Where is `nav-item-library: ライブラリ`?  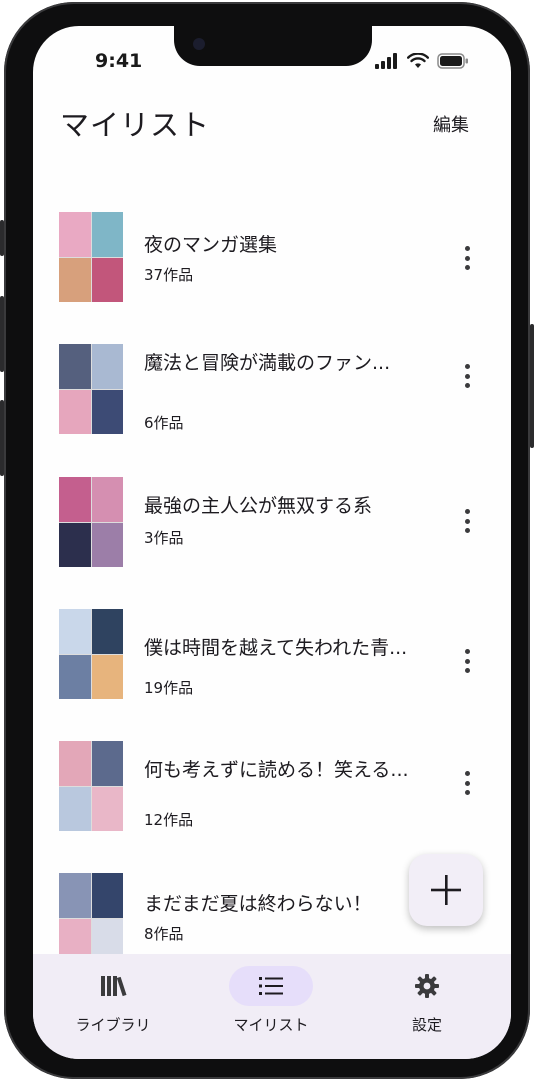 nav-item-library: ライブラリ is located at coordinates (113, 1000).